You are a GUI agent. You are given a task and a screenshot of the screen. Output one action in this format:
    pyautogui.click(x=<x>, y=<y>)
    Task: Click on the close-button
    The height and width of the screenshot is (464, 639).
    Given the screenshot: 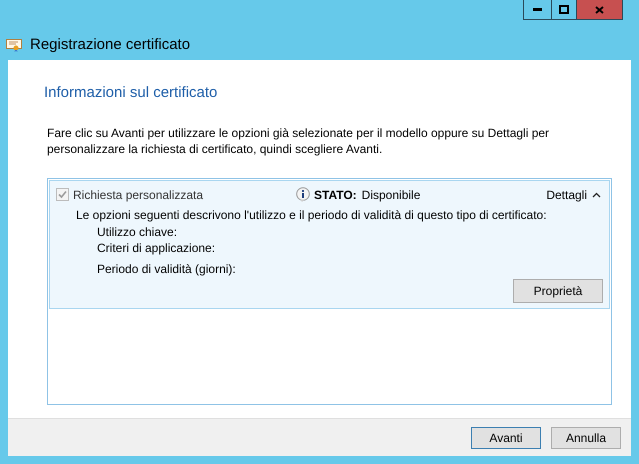 What is the action you would take?
    pyautogui.click(x=599, y=9)
    